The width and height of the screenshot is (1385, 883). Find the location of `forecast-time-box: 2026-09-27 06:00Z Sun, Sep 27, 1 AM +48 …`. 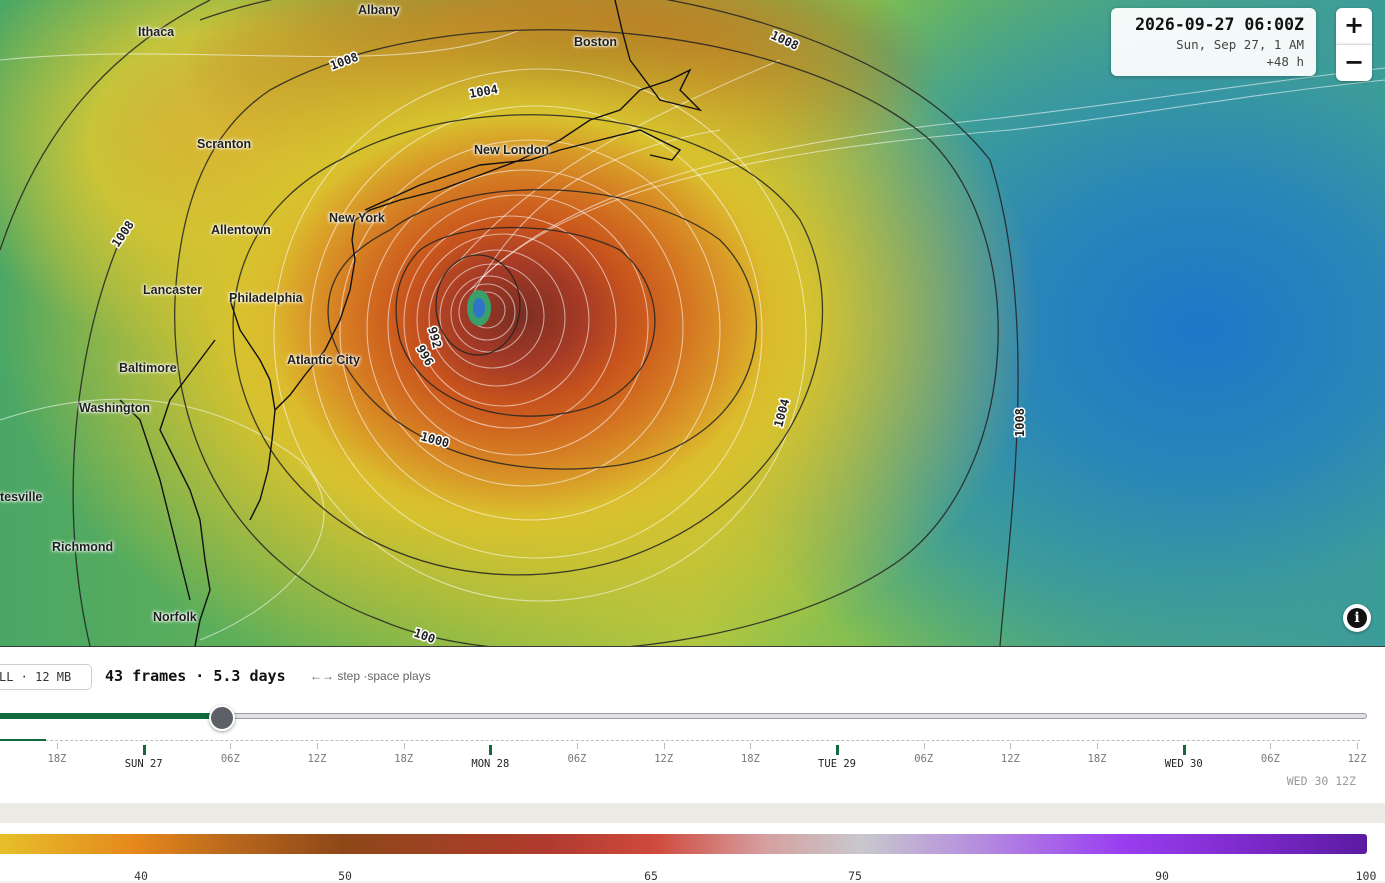

forecast-time-box: 2026-09-27 06:00Z Sun, Sep 27, 1 AM +48 … is located at coordinates (1213, 42).